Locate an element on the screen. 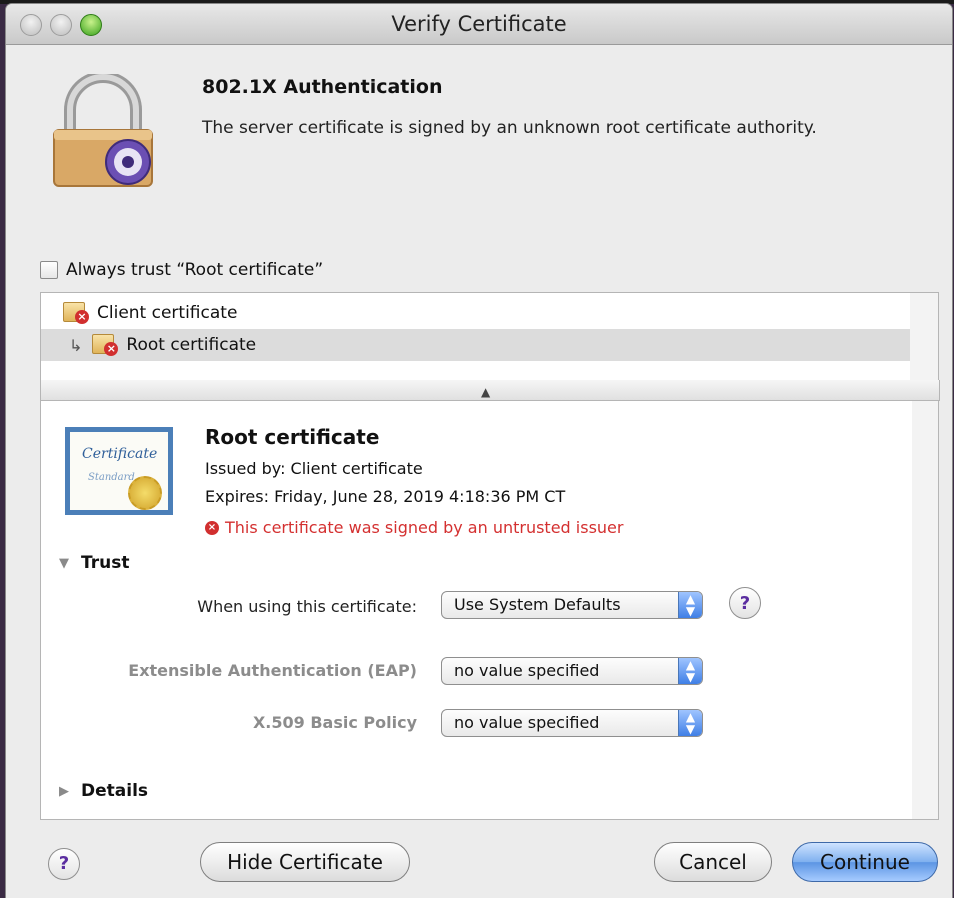 Image resolution: width=954 pixels, height=898 pixels. certificate-icon-text: Certificate is located at coordinates (120, 454).